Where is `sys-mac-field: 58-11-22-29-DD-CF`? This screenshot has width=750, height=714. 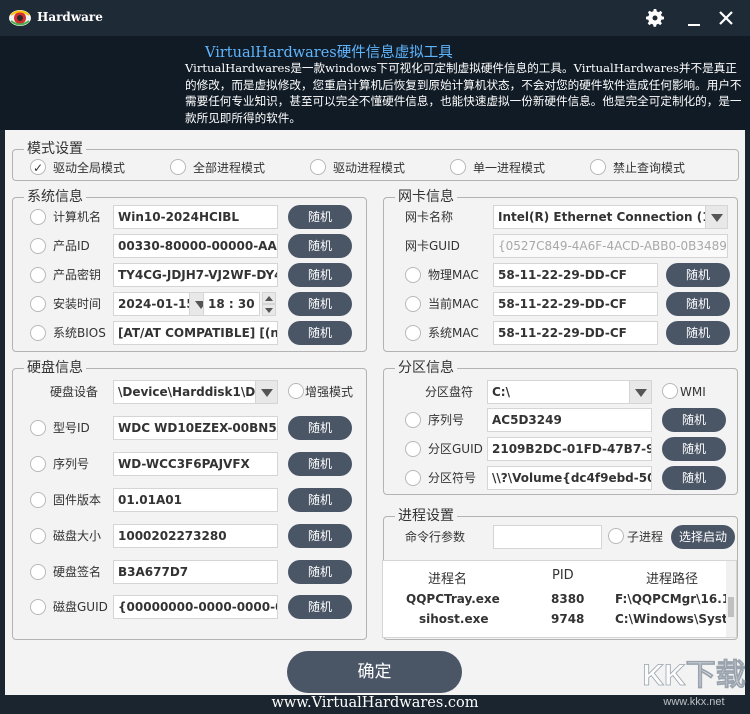 sys-mac-field: 58-11-22-29-DD-CF is located at coordinates (575, 333).